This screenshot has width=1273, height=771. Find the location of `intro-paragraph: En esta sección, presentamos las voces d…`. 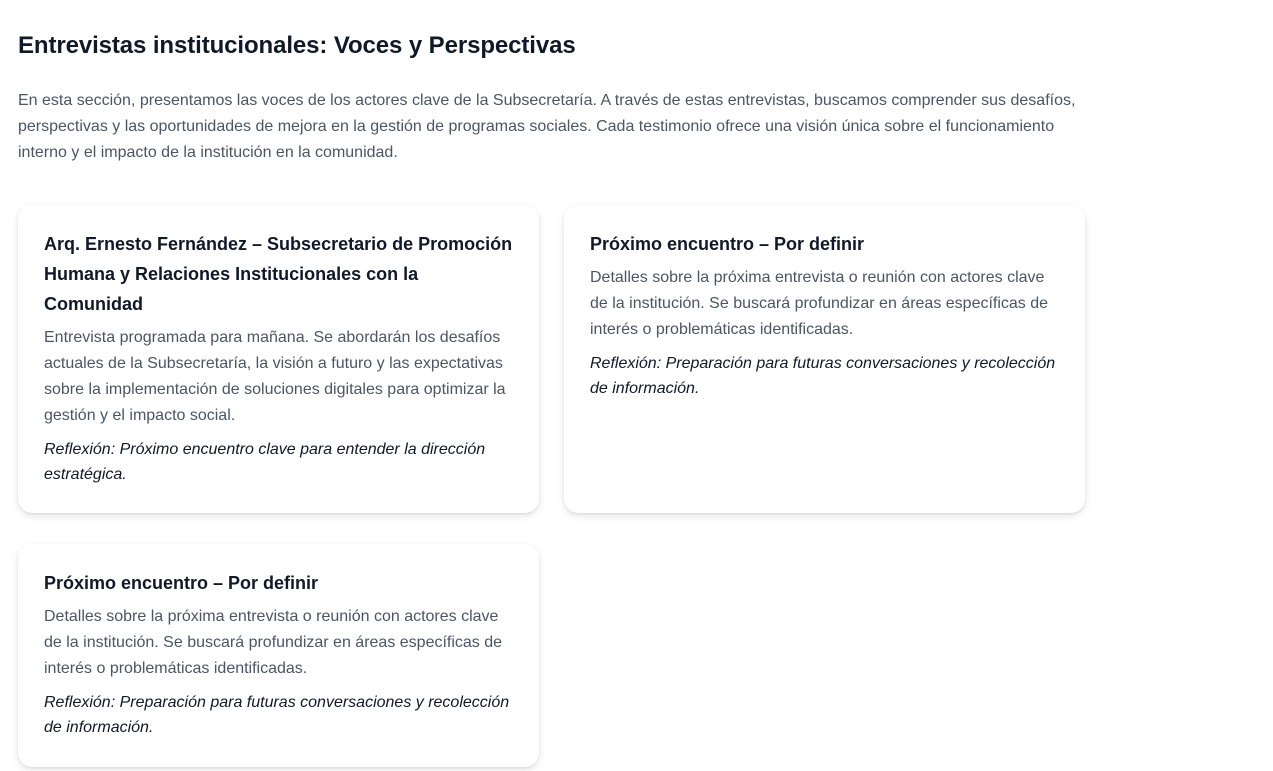

intro-paragraph: En esta sección, presentamos las voces d… is located at coordinates (547, 126).